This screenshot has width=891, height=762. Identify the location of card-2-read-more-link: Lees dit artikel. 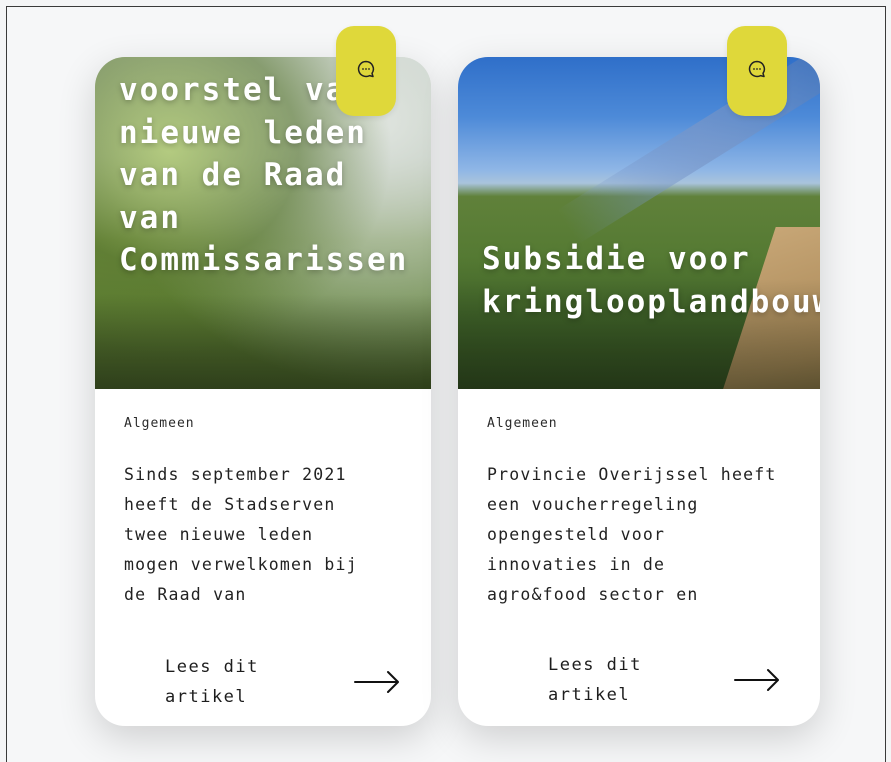
(664, 680).